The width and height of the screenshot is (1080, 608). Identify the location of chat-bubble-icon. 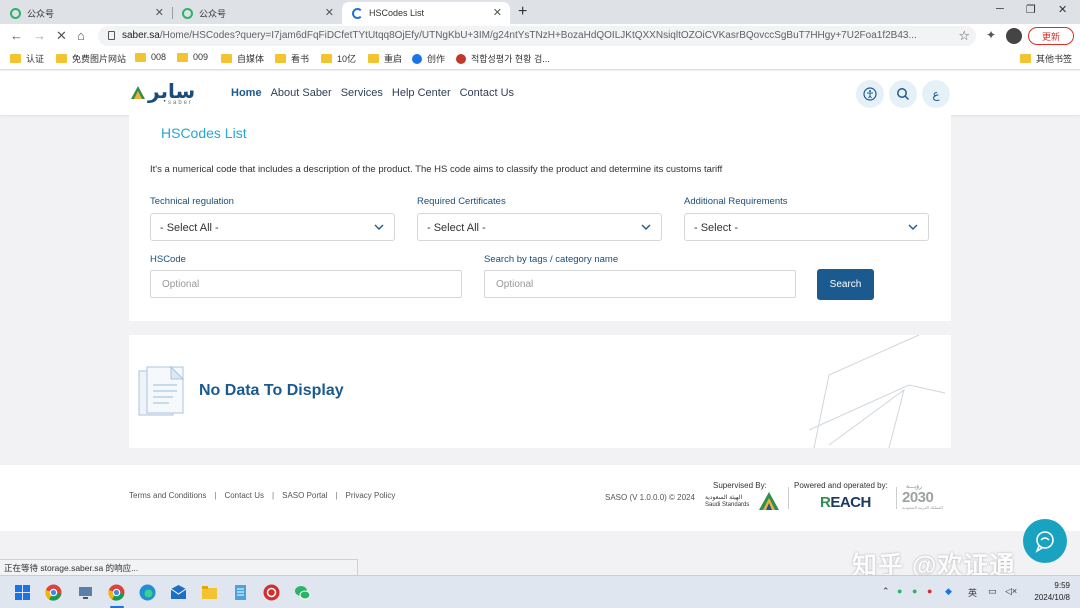
(1044, 542).